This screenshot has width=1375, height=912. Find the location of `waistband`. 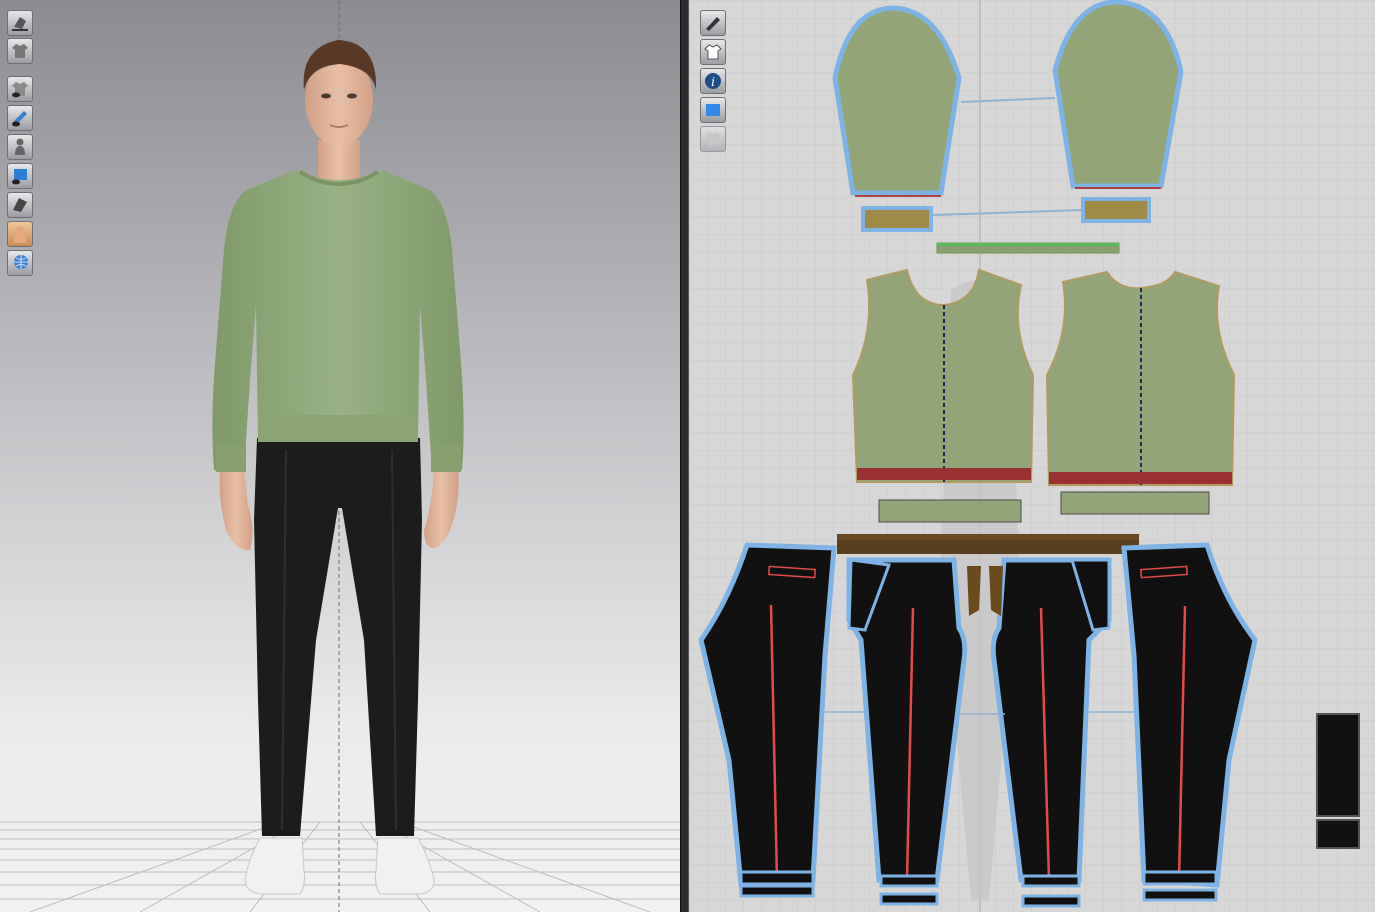

waistband is located at coordinates (988, 537).